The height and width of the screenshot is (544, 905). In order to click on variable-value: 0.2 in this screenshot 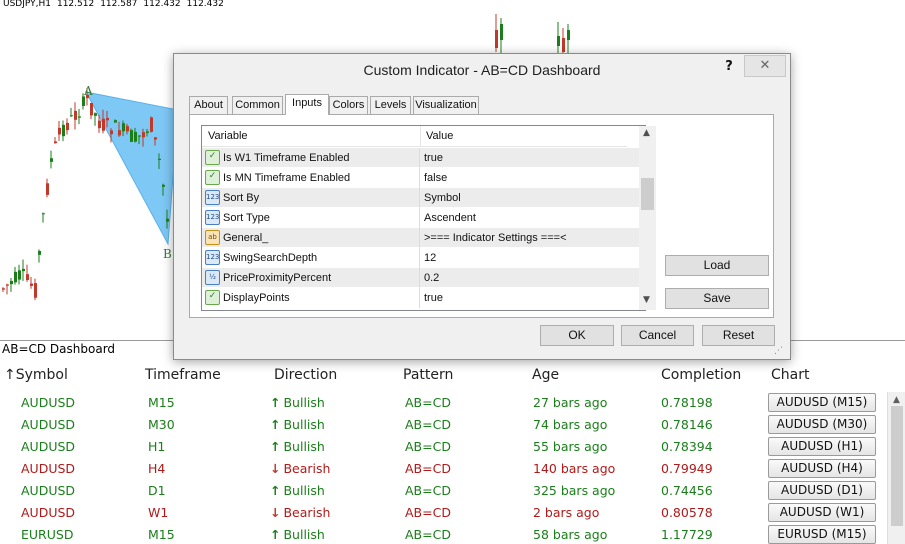, I will do `click(431, 278)`.